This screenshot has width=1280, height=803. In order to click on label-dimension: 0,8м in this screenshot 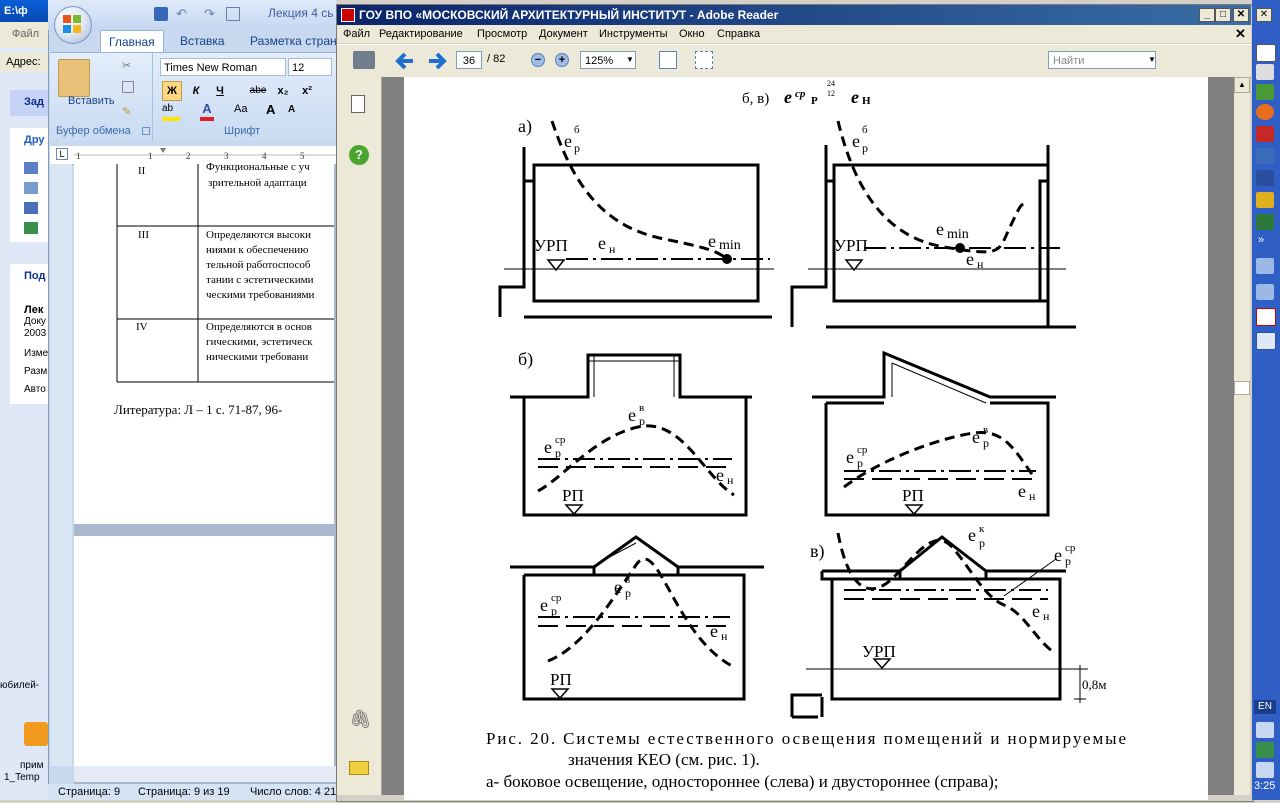, I will do `click(1094, 684)`.